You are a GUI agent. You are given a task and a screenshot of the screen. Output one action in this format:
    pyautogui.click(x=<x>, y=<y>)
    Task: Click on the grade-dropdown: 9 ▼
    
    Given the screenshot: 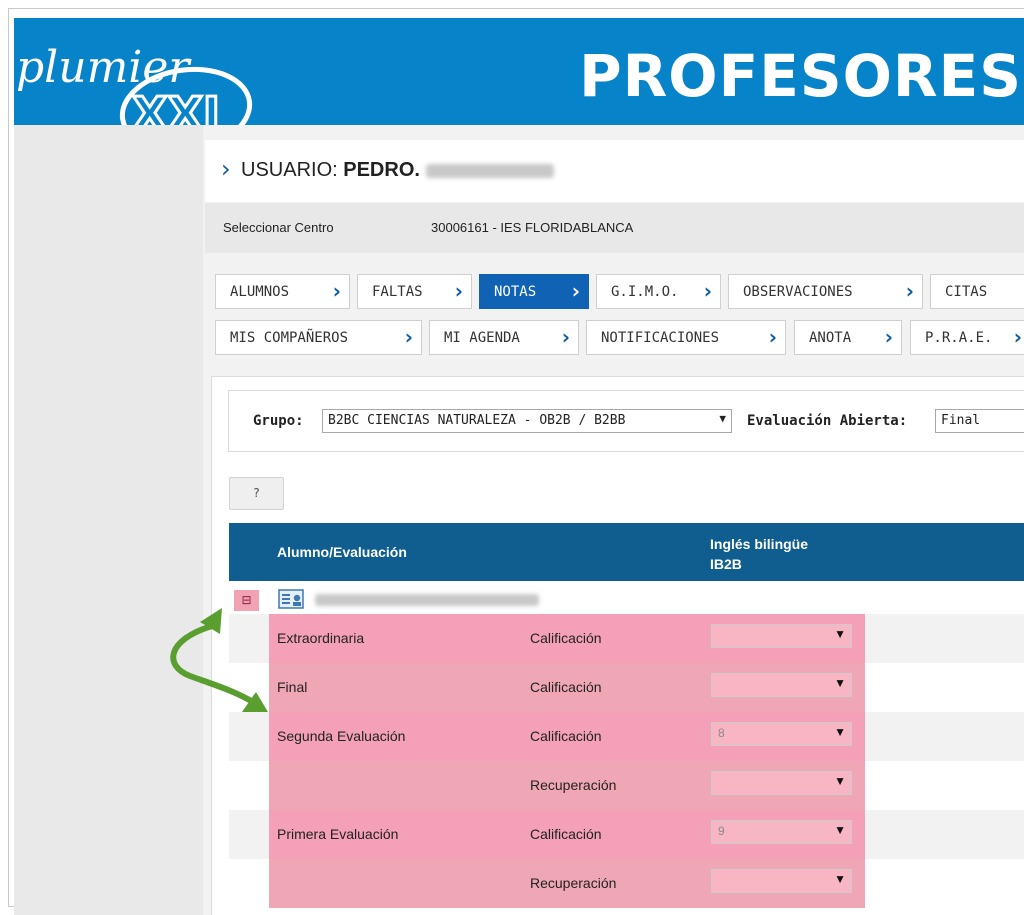 What is the action you would take?
    pyautogui.click(x=781, y=832)
    